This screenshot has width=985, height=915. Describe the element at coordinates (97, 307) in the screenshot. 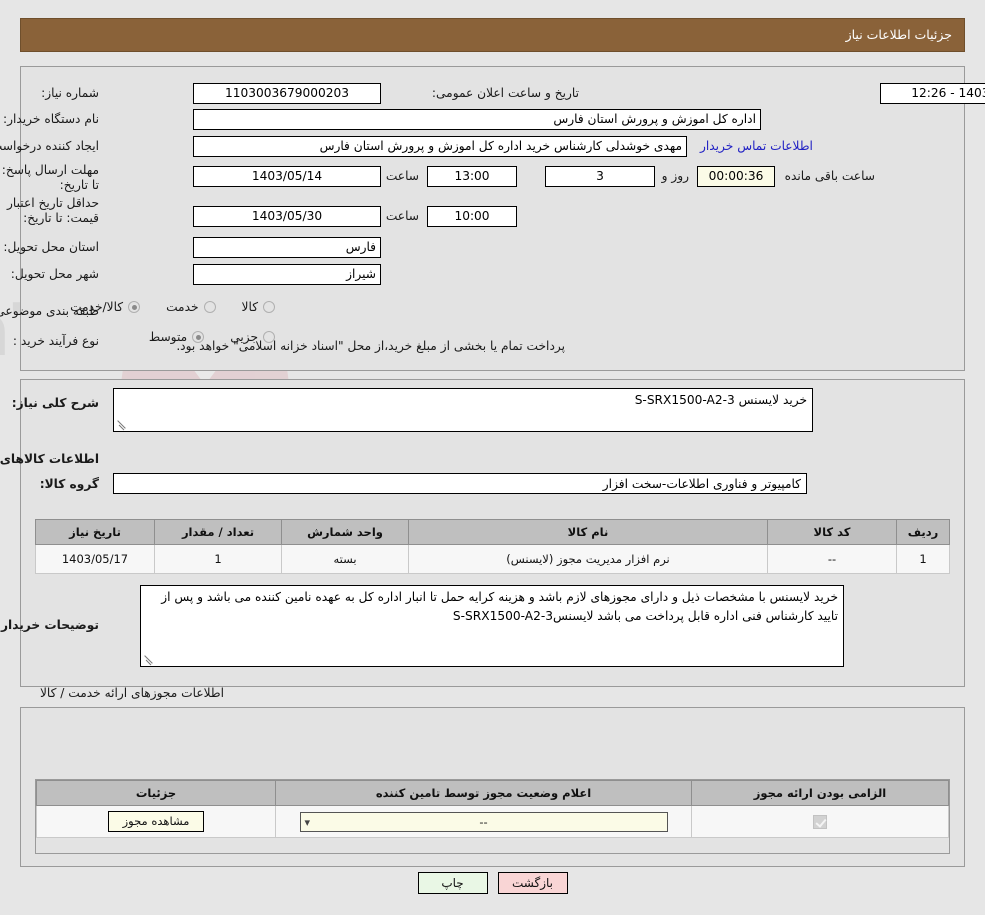

I see `category-option-label: کالا/خدمت` at that location.